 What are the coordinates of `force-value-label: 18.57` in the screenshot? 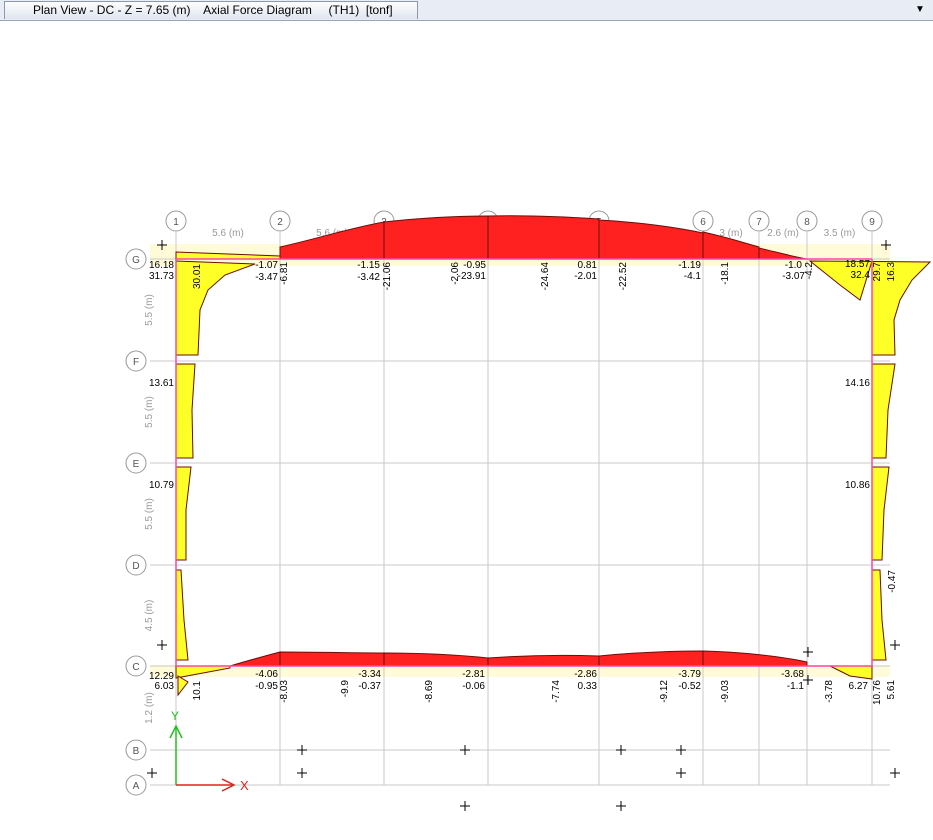 It's located at (857, 264).